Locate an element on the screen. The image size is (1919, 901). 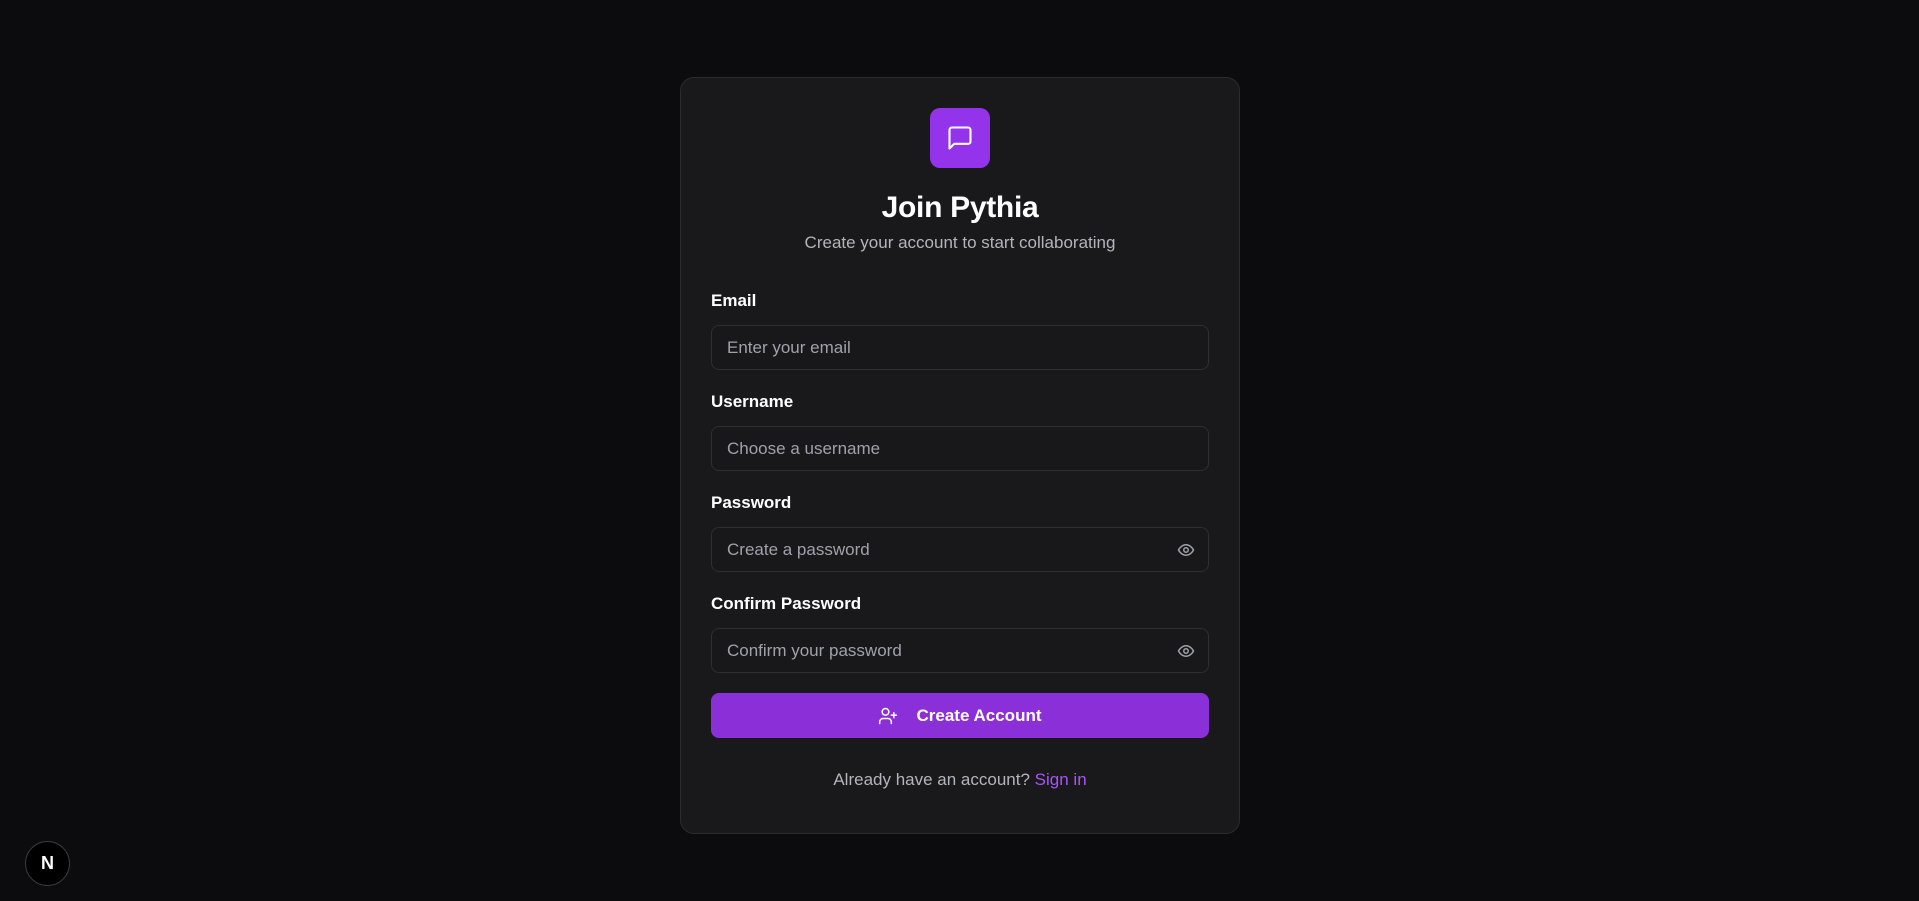
password-input is located at coordinates (960, 549).